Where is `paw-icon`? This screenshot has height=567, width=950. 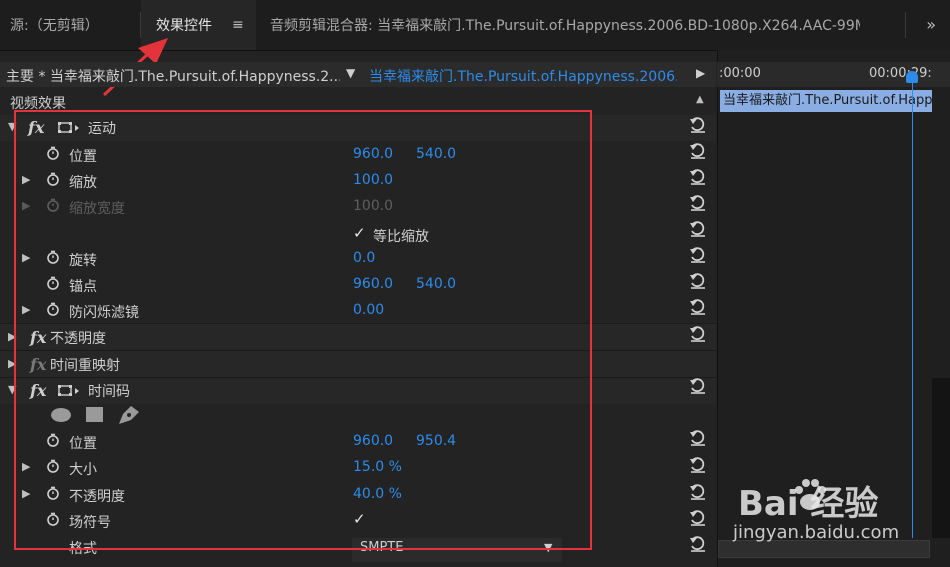 paw-icon is located at coordinates (810, 494).